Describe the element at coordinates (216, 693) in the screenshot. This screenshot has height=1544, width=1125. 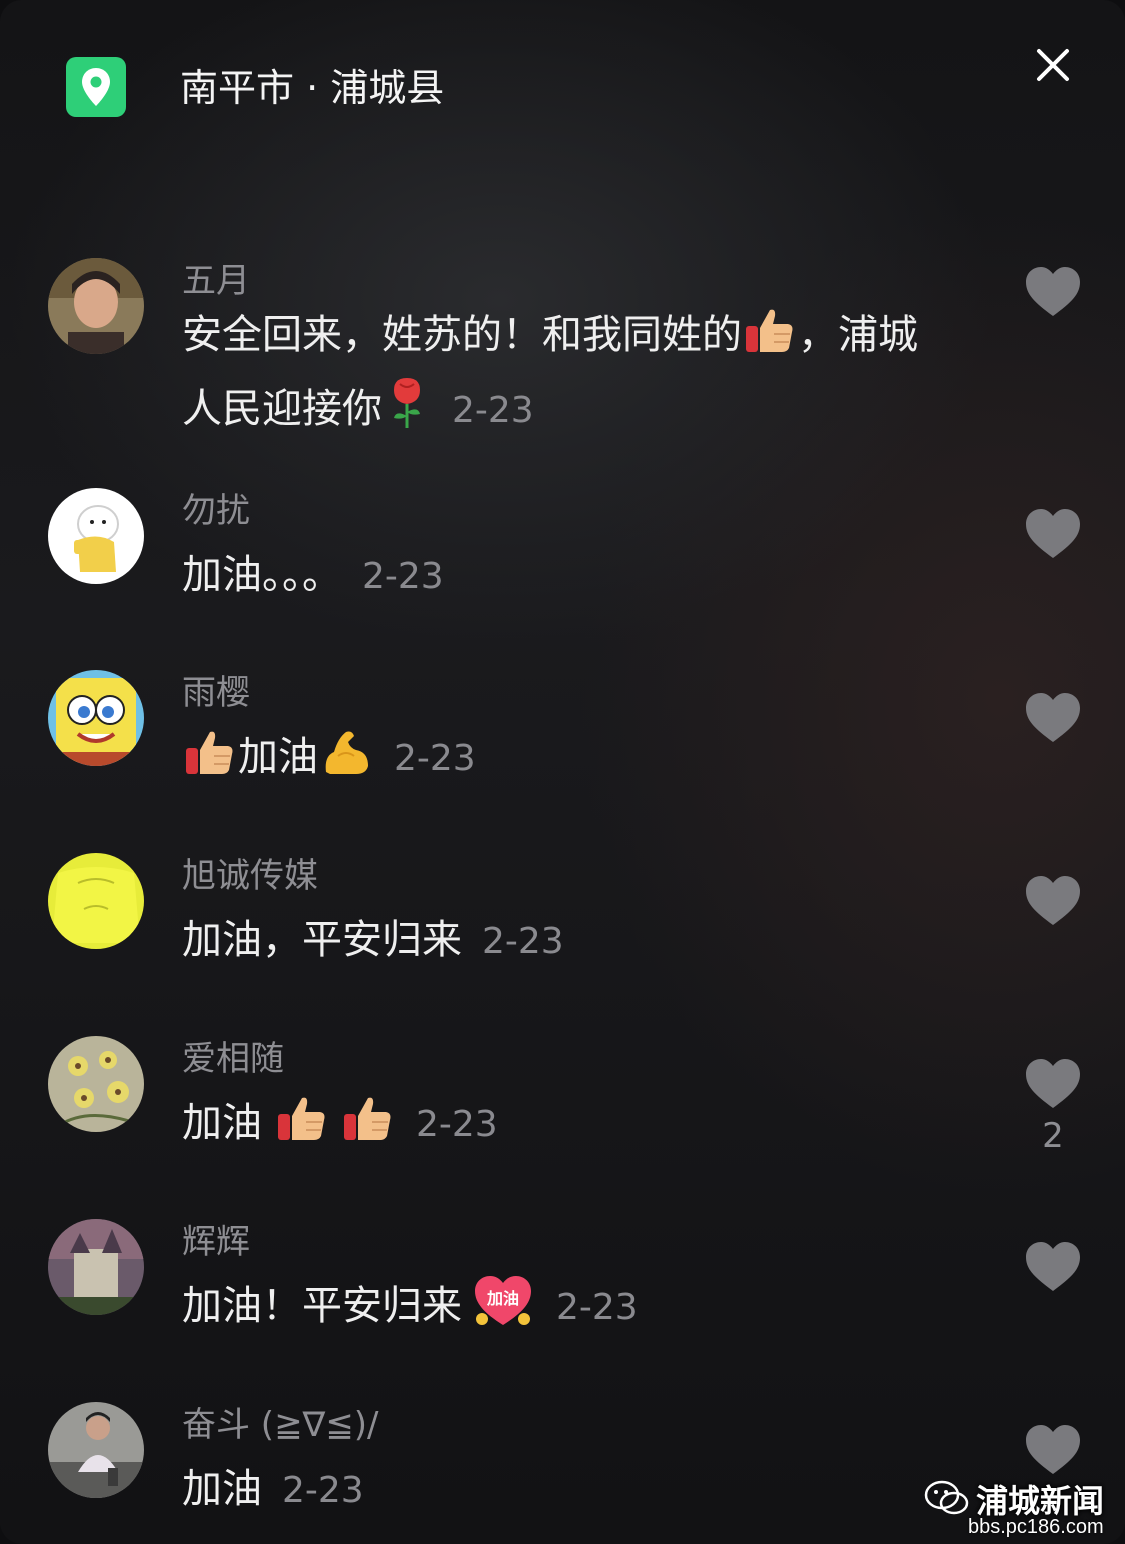
I see `comment-username: 雨樱` at that location.